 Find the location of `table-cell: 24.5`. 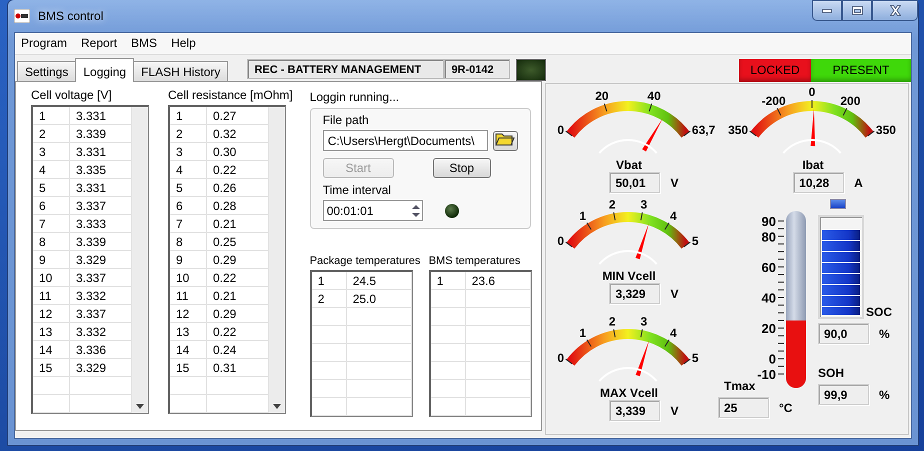

table-cell: 24.5 is located at coordinates (379, 281).